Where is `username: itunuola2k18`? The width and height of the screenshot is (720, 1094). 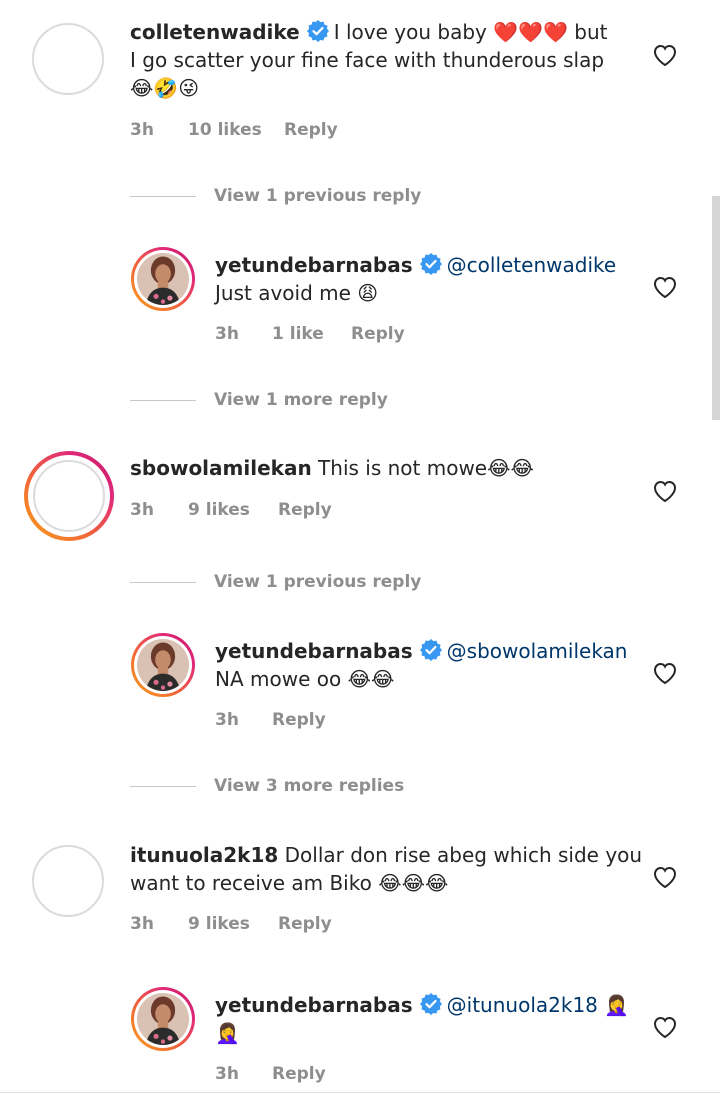
username: itunuola2k18 is located at coordinates (204, 855).